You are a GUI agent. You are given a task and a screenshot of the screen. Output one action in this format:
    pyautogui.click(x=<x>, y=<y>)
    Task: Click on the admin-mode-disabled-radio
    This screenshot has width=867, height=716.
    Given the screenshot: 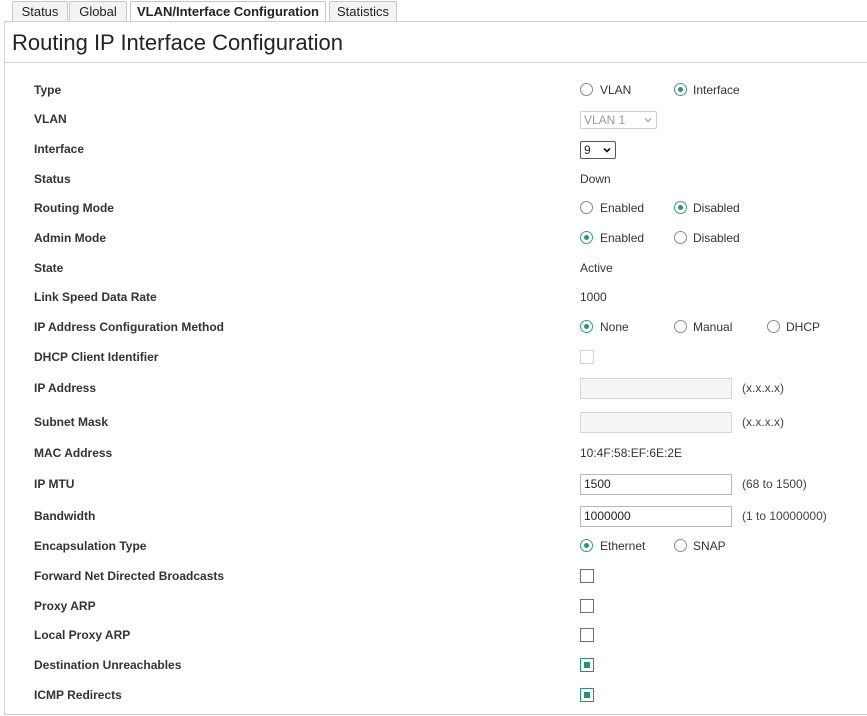 What is the action you would take?
    pyautogui.click(x=680, y=237)
    